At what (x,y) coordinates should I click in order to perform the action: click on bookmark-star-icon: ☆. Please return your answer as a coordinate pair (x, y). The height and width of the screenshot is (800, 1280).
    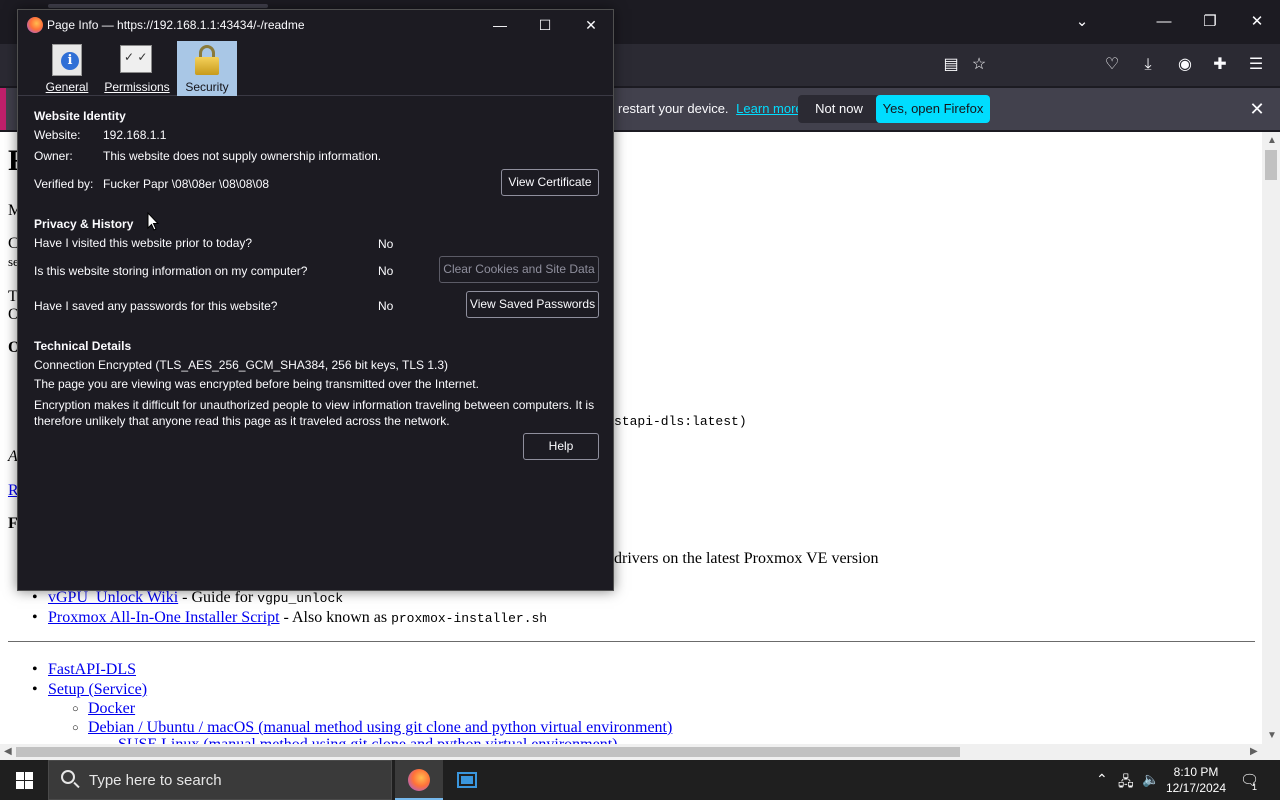
    Looking at the image, I should click on (979, 65).